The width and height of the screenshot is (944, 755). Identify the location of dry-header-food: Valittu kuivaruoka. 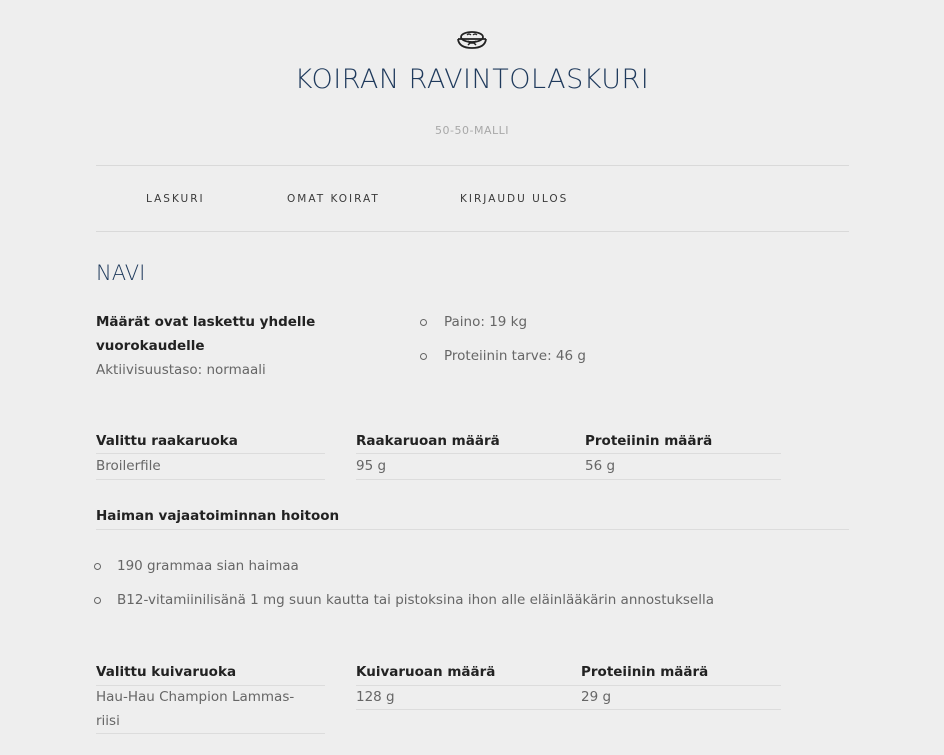
(166, 672).